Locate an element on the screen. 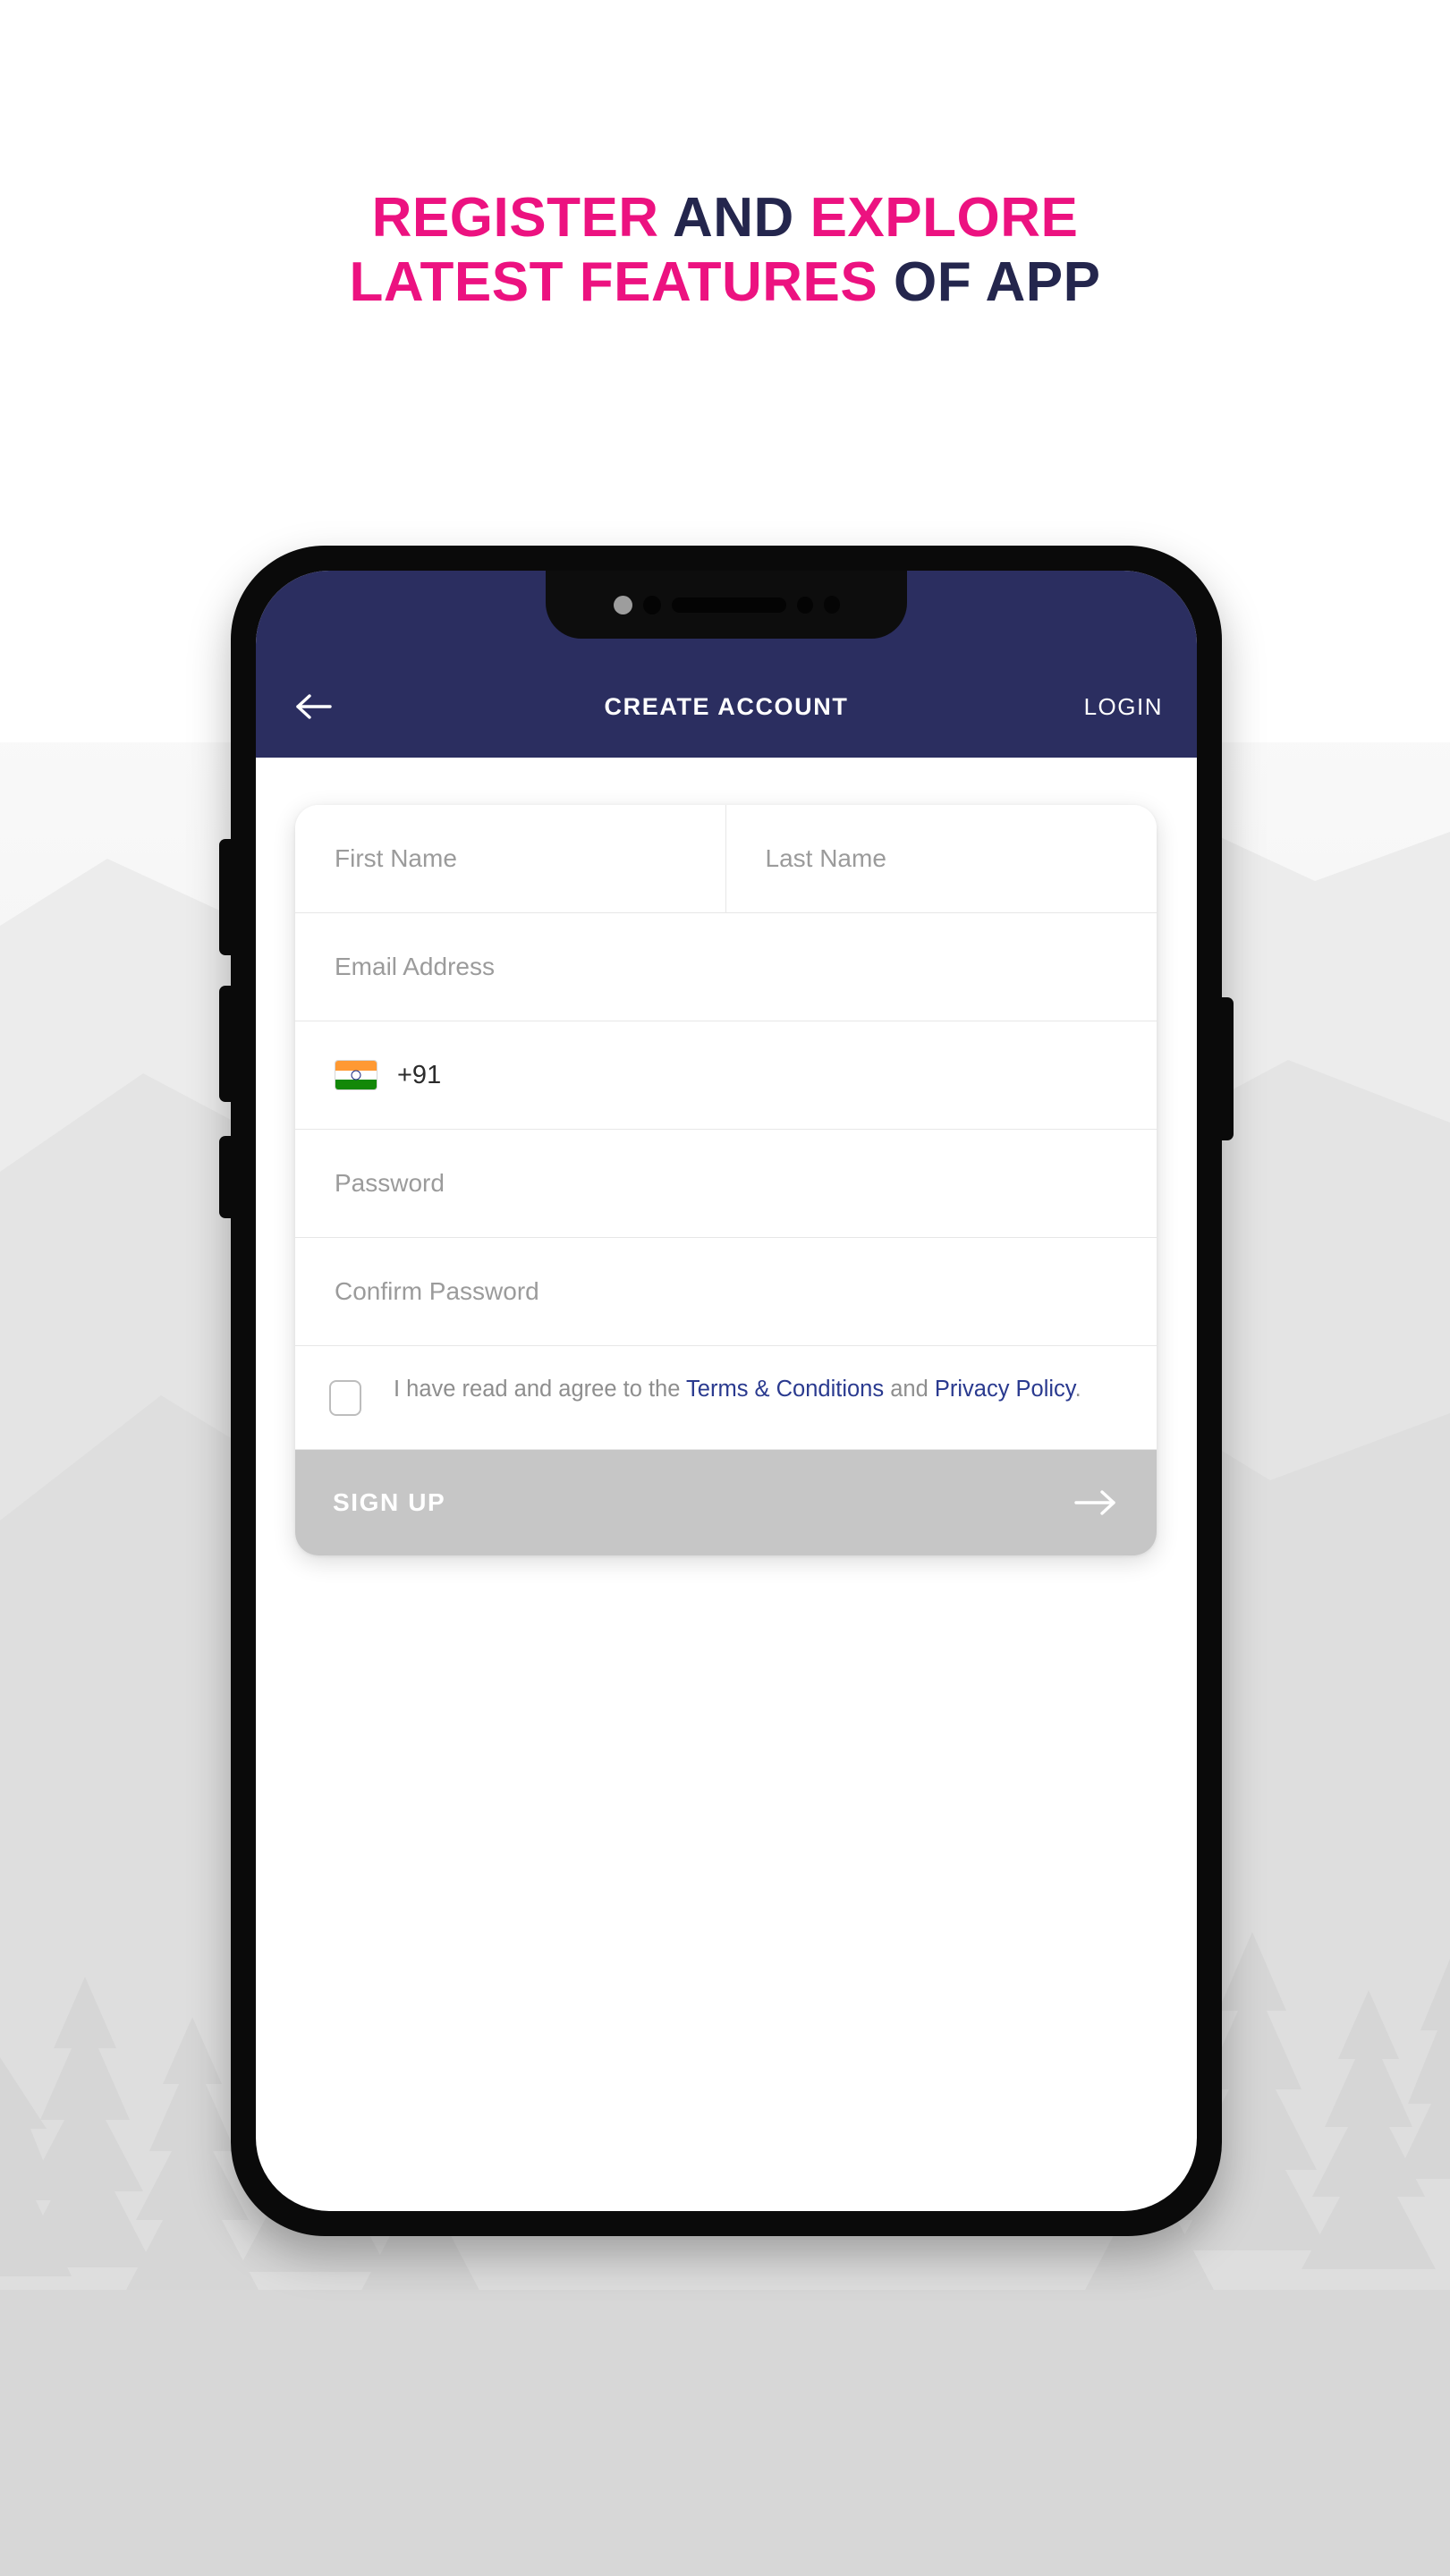 The height and width of the screenshot is (2576, 1450). headline-register: REGISTER is located at coordinates (522, 218).